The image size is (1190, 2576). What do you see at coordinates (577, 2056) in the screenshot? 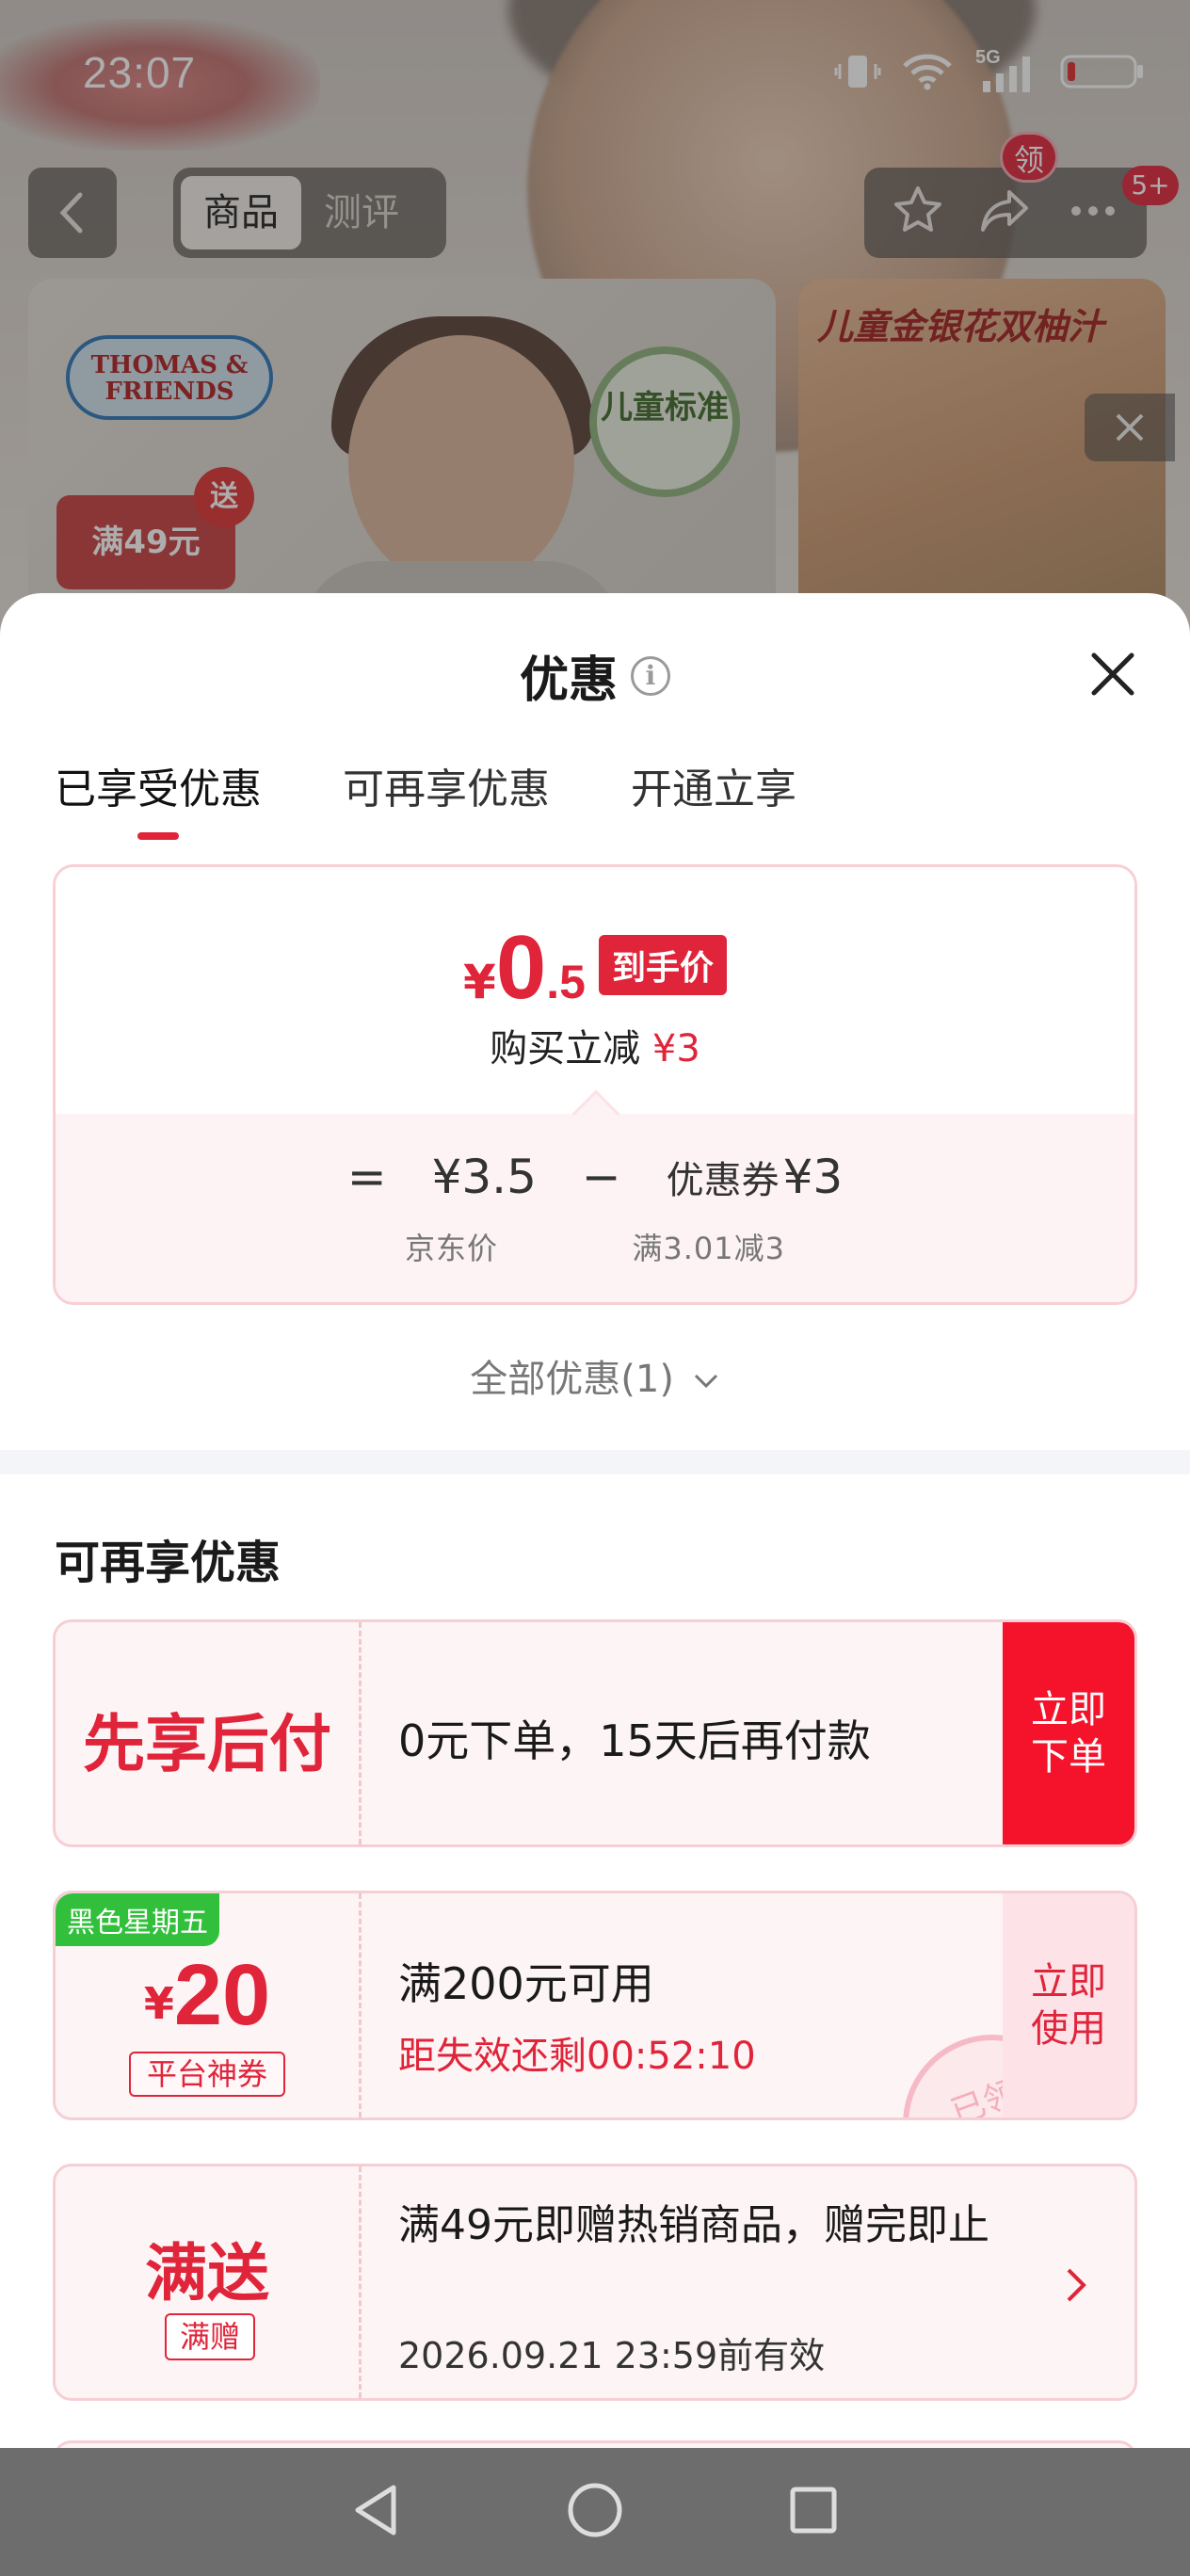
I see `coupon-countdown: 距失效还剩00:52:10` at bounding box center [577, 2056].